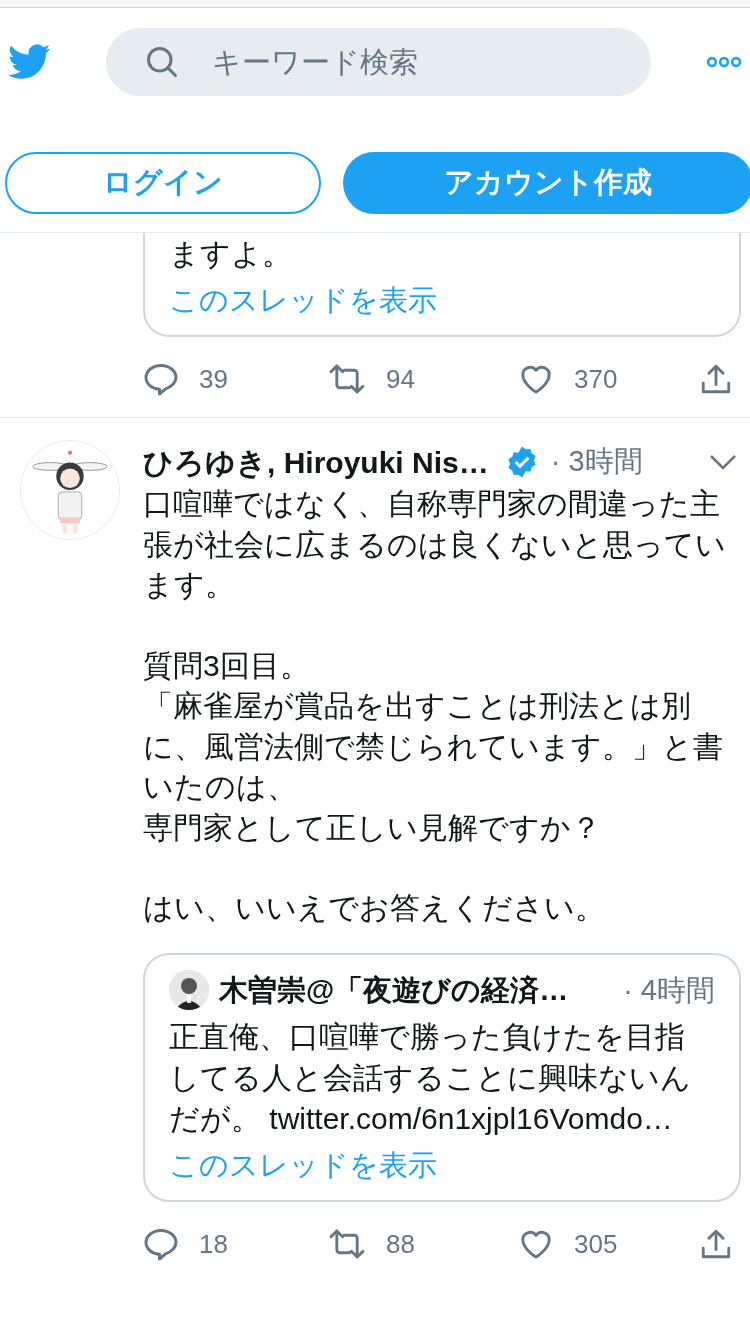  I want to click on chevron-down-icon, so click(723, 462).